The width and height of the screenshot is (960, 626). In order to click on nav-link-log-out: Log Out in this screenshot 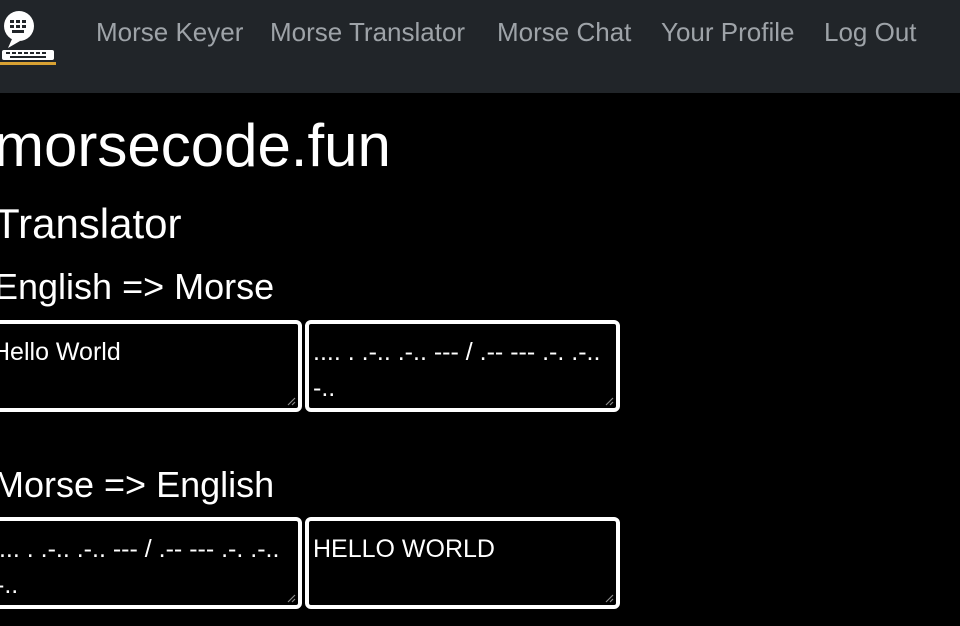, I will do `click(870, 32)`.